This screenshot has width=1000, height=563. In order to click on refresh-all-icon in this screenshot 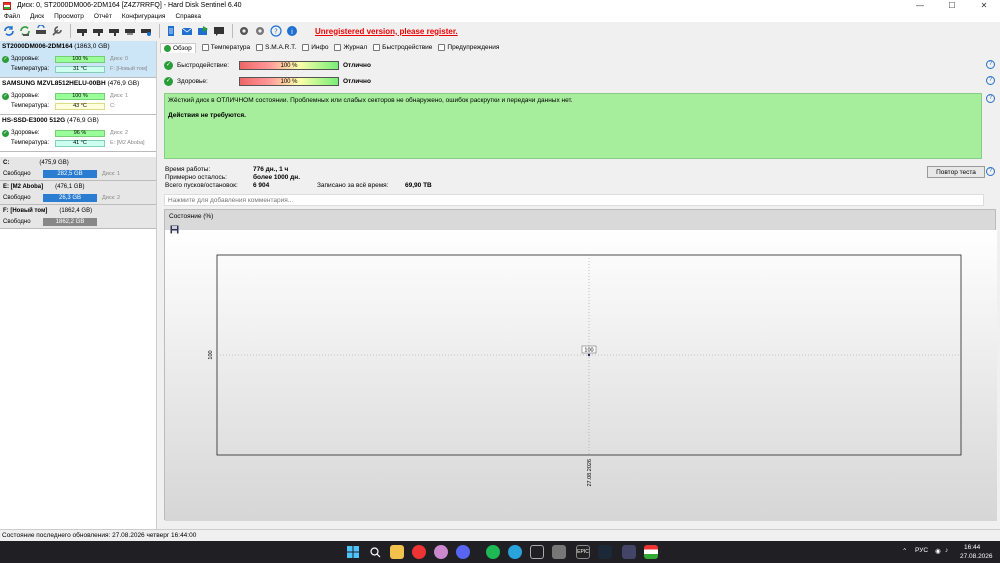, I will do `click(25, 31)`.